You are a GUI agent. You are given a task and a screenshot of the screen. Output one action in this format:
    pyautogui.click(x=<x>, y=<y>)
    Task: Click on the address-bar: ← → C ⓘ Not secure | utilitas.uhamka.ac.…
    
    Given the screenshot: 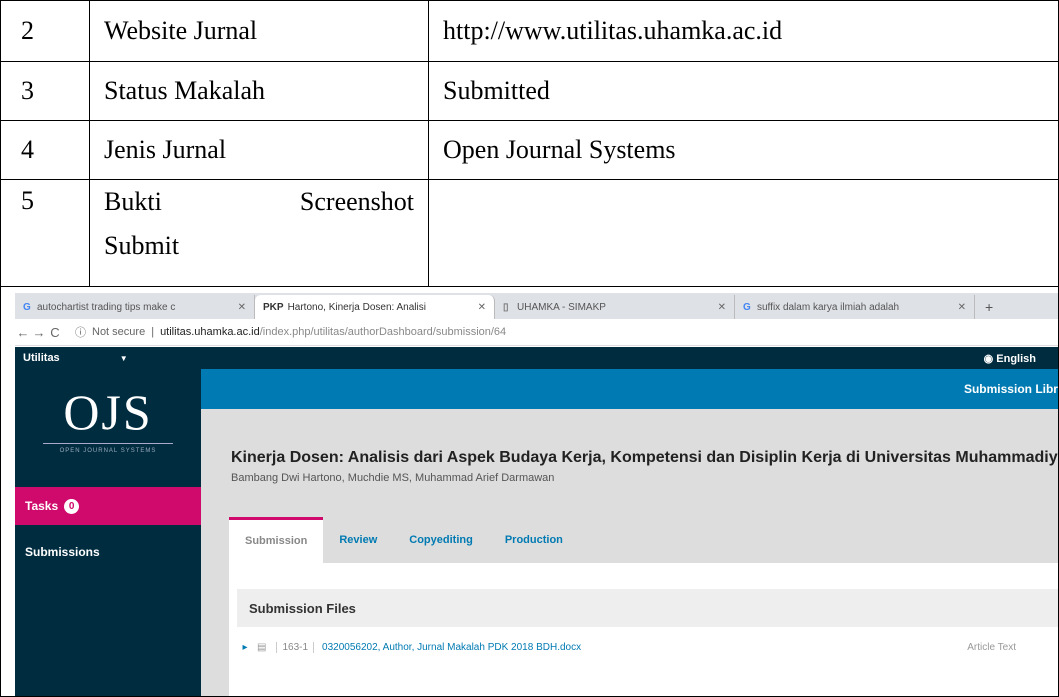 What is the action you would take?
    pyautogui.click(x=536, y=332)
    